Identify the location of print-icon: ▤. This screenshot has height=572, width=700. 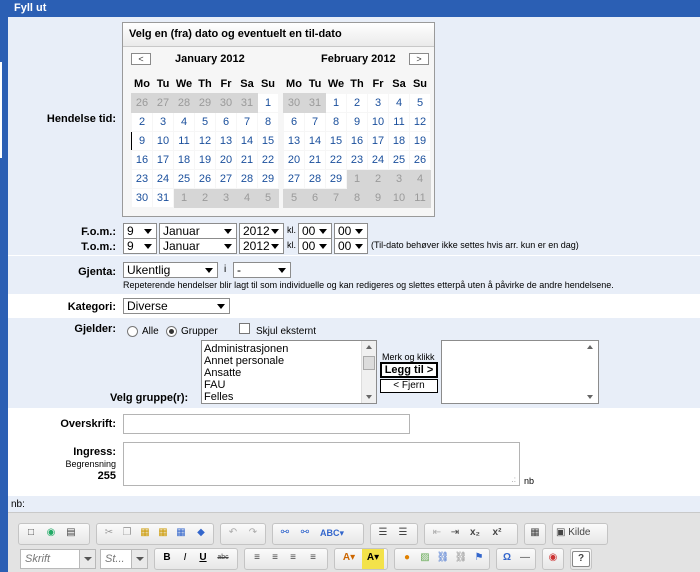
(71, 534).